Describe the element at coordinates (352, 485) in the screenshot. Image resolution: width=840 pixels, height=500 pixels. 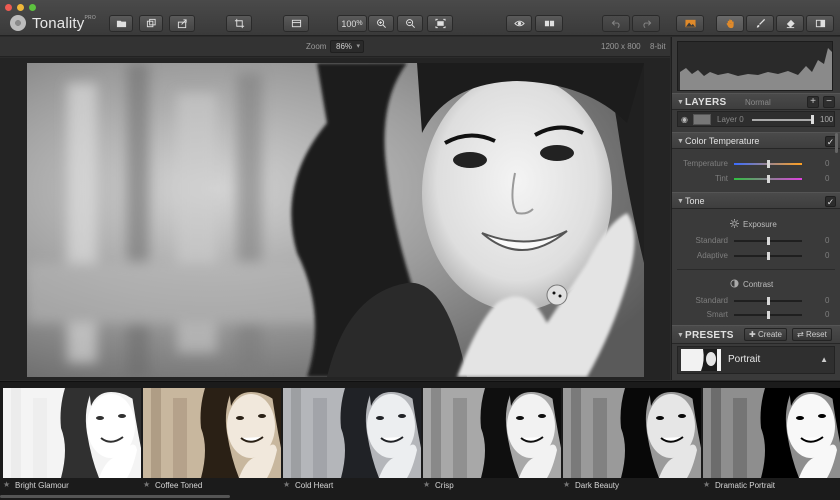
I see `preset-caption: ★ Cold Heart` at that location.